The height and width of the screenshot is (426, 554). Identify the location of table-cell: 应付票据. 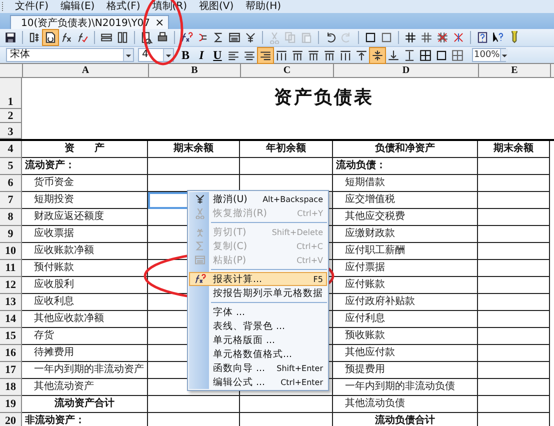
(405, 268).